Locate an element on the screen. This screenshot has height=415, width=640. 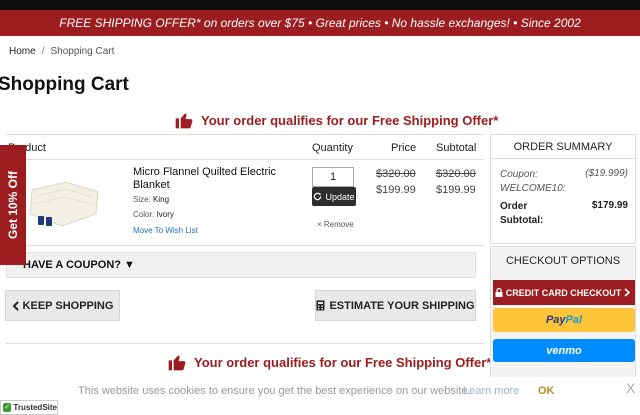
price-original: $320.00 is located at coordinates (396, 174).